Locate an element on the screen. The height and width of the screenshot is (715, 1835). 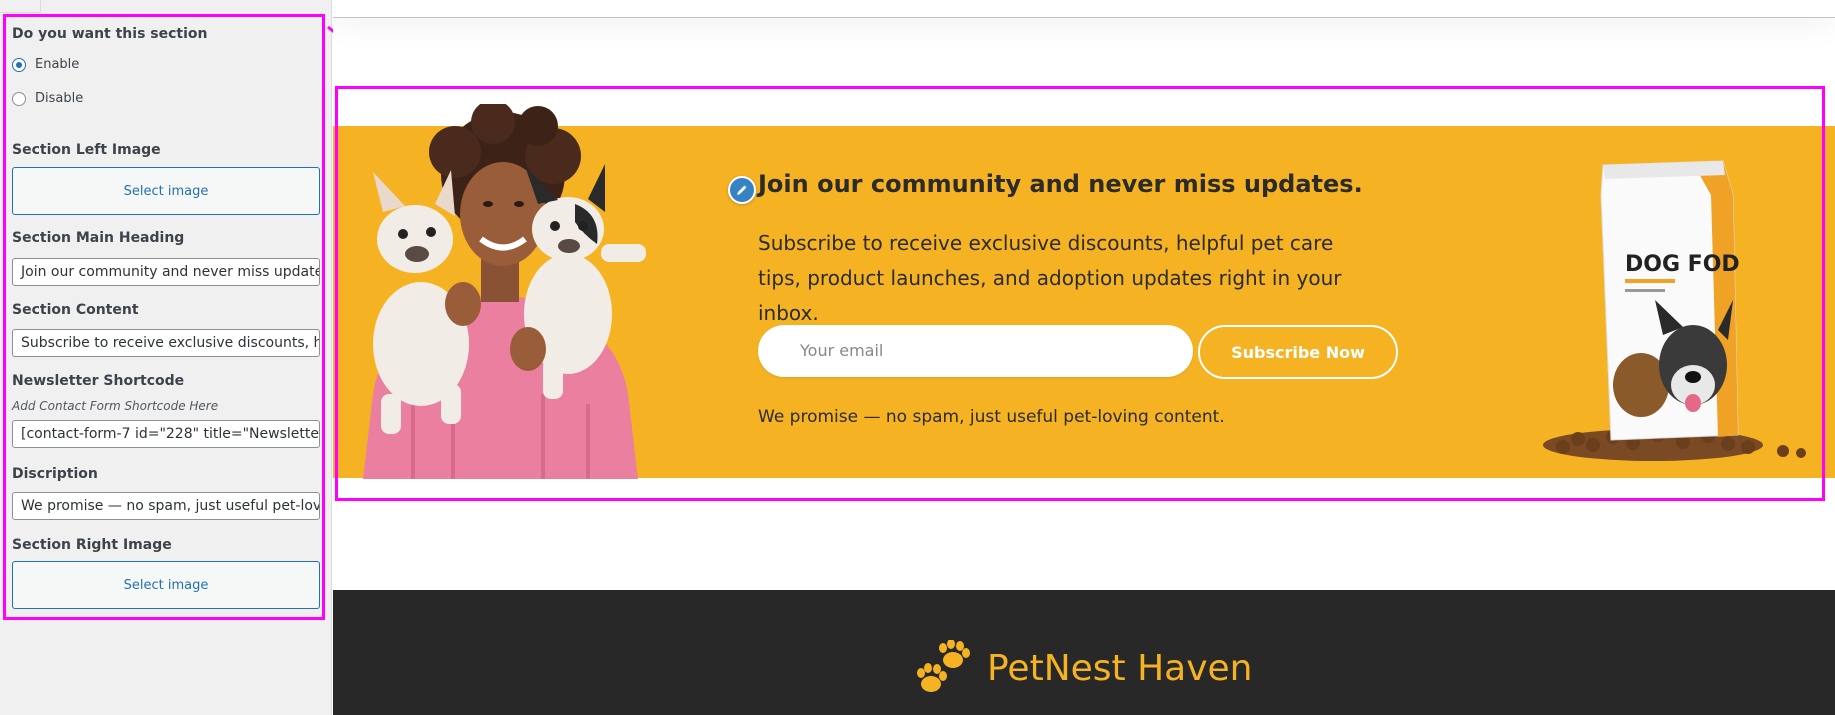
right-image-title: Section Right Image is located at coordinates (92, 545).